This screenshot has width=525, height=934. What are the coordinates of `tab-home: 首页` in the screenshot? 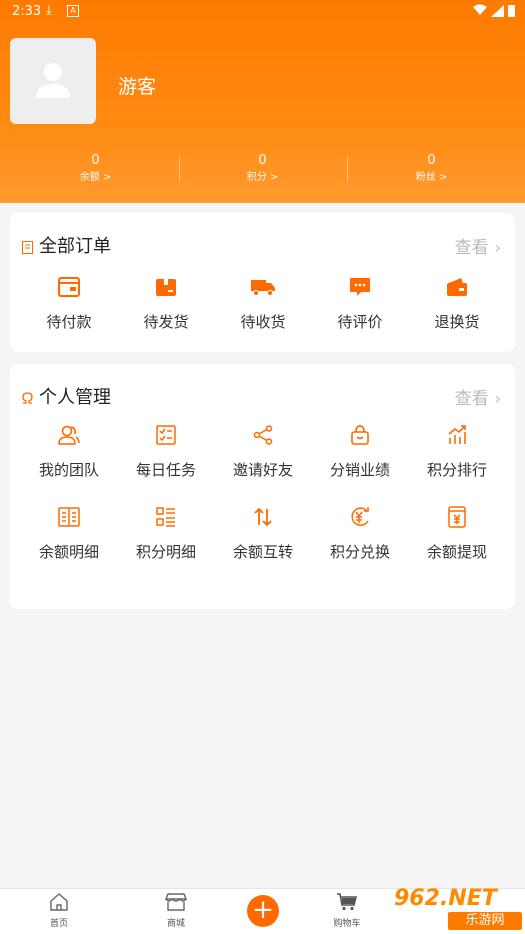 It's located at (59, 911).